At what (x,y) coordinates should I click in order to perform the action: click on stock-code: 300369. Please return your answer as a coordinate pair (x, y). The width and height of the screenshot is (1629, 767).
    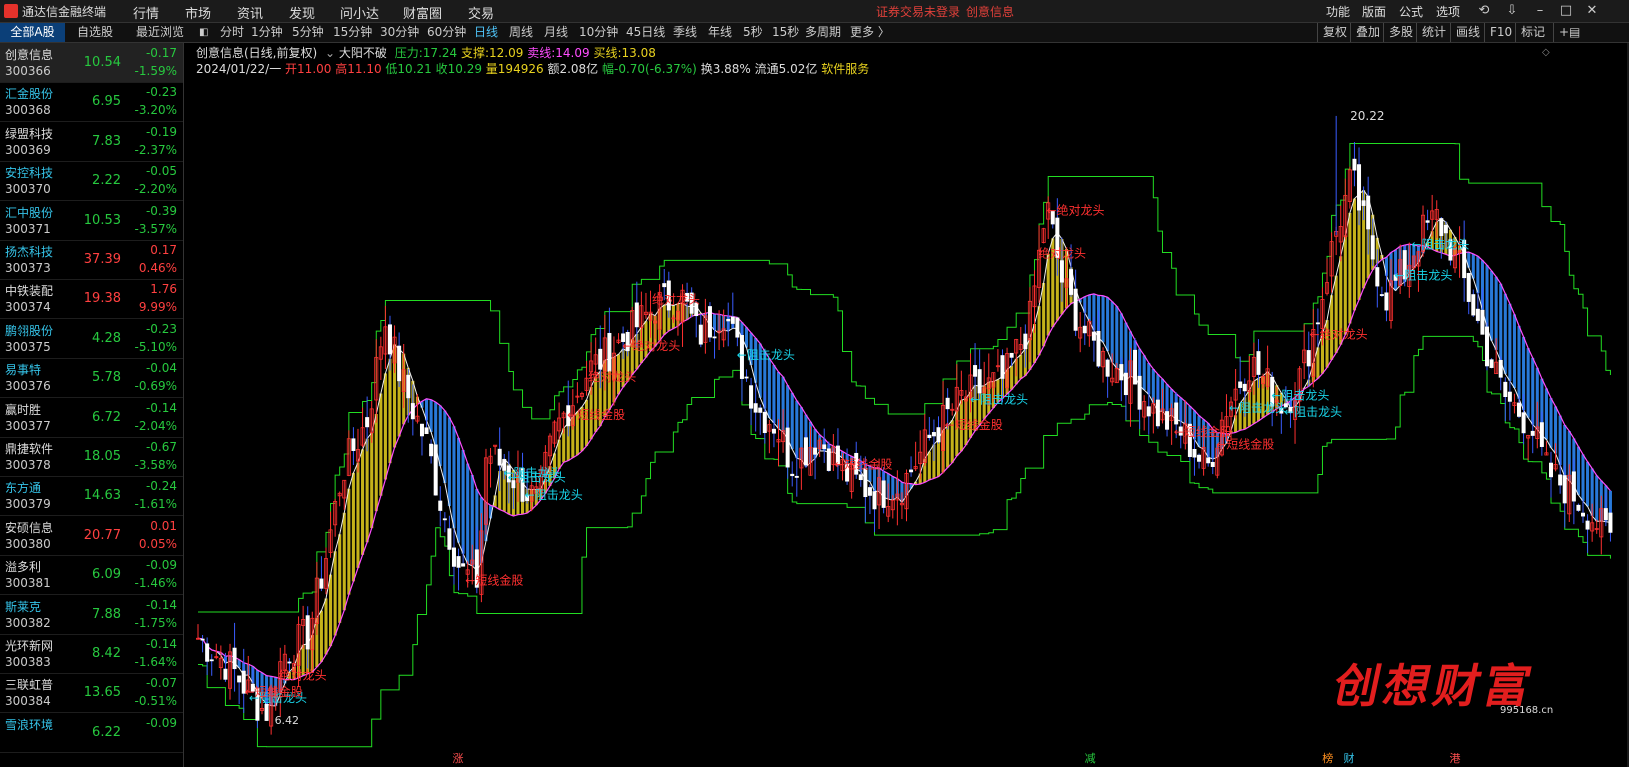
    Looking at the image, I should click on (28, 149).